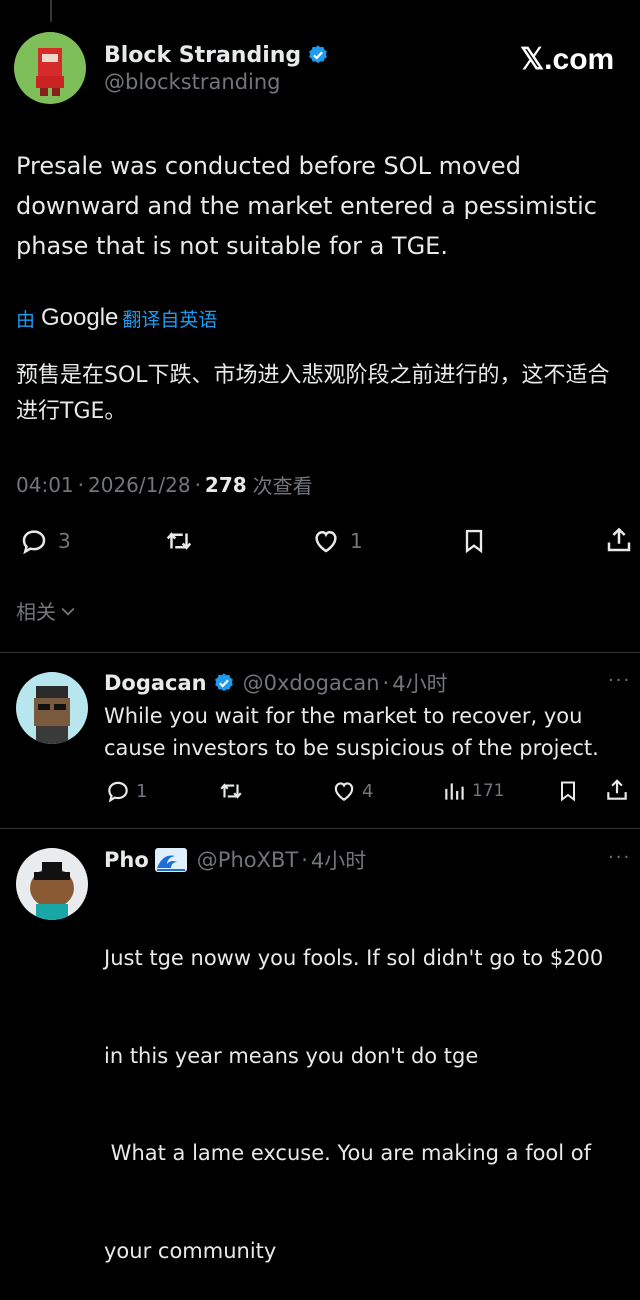  I want to click on reply-text-line: your community, so click(190, 1250).